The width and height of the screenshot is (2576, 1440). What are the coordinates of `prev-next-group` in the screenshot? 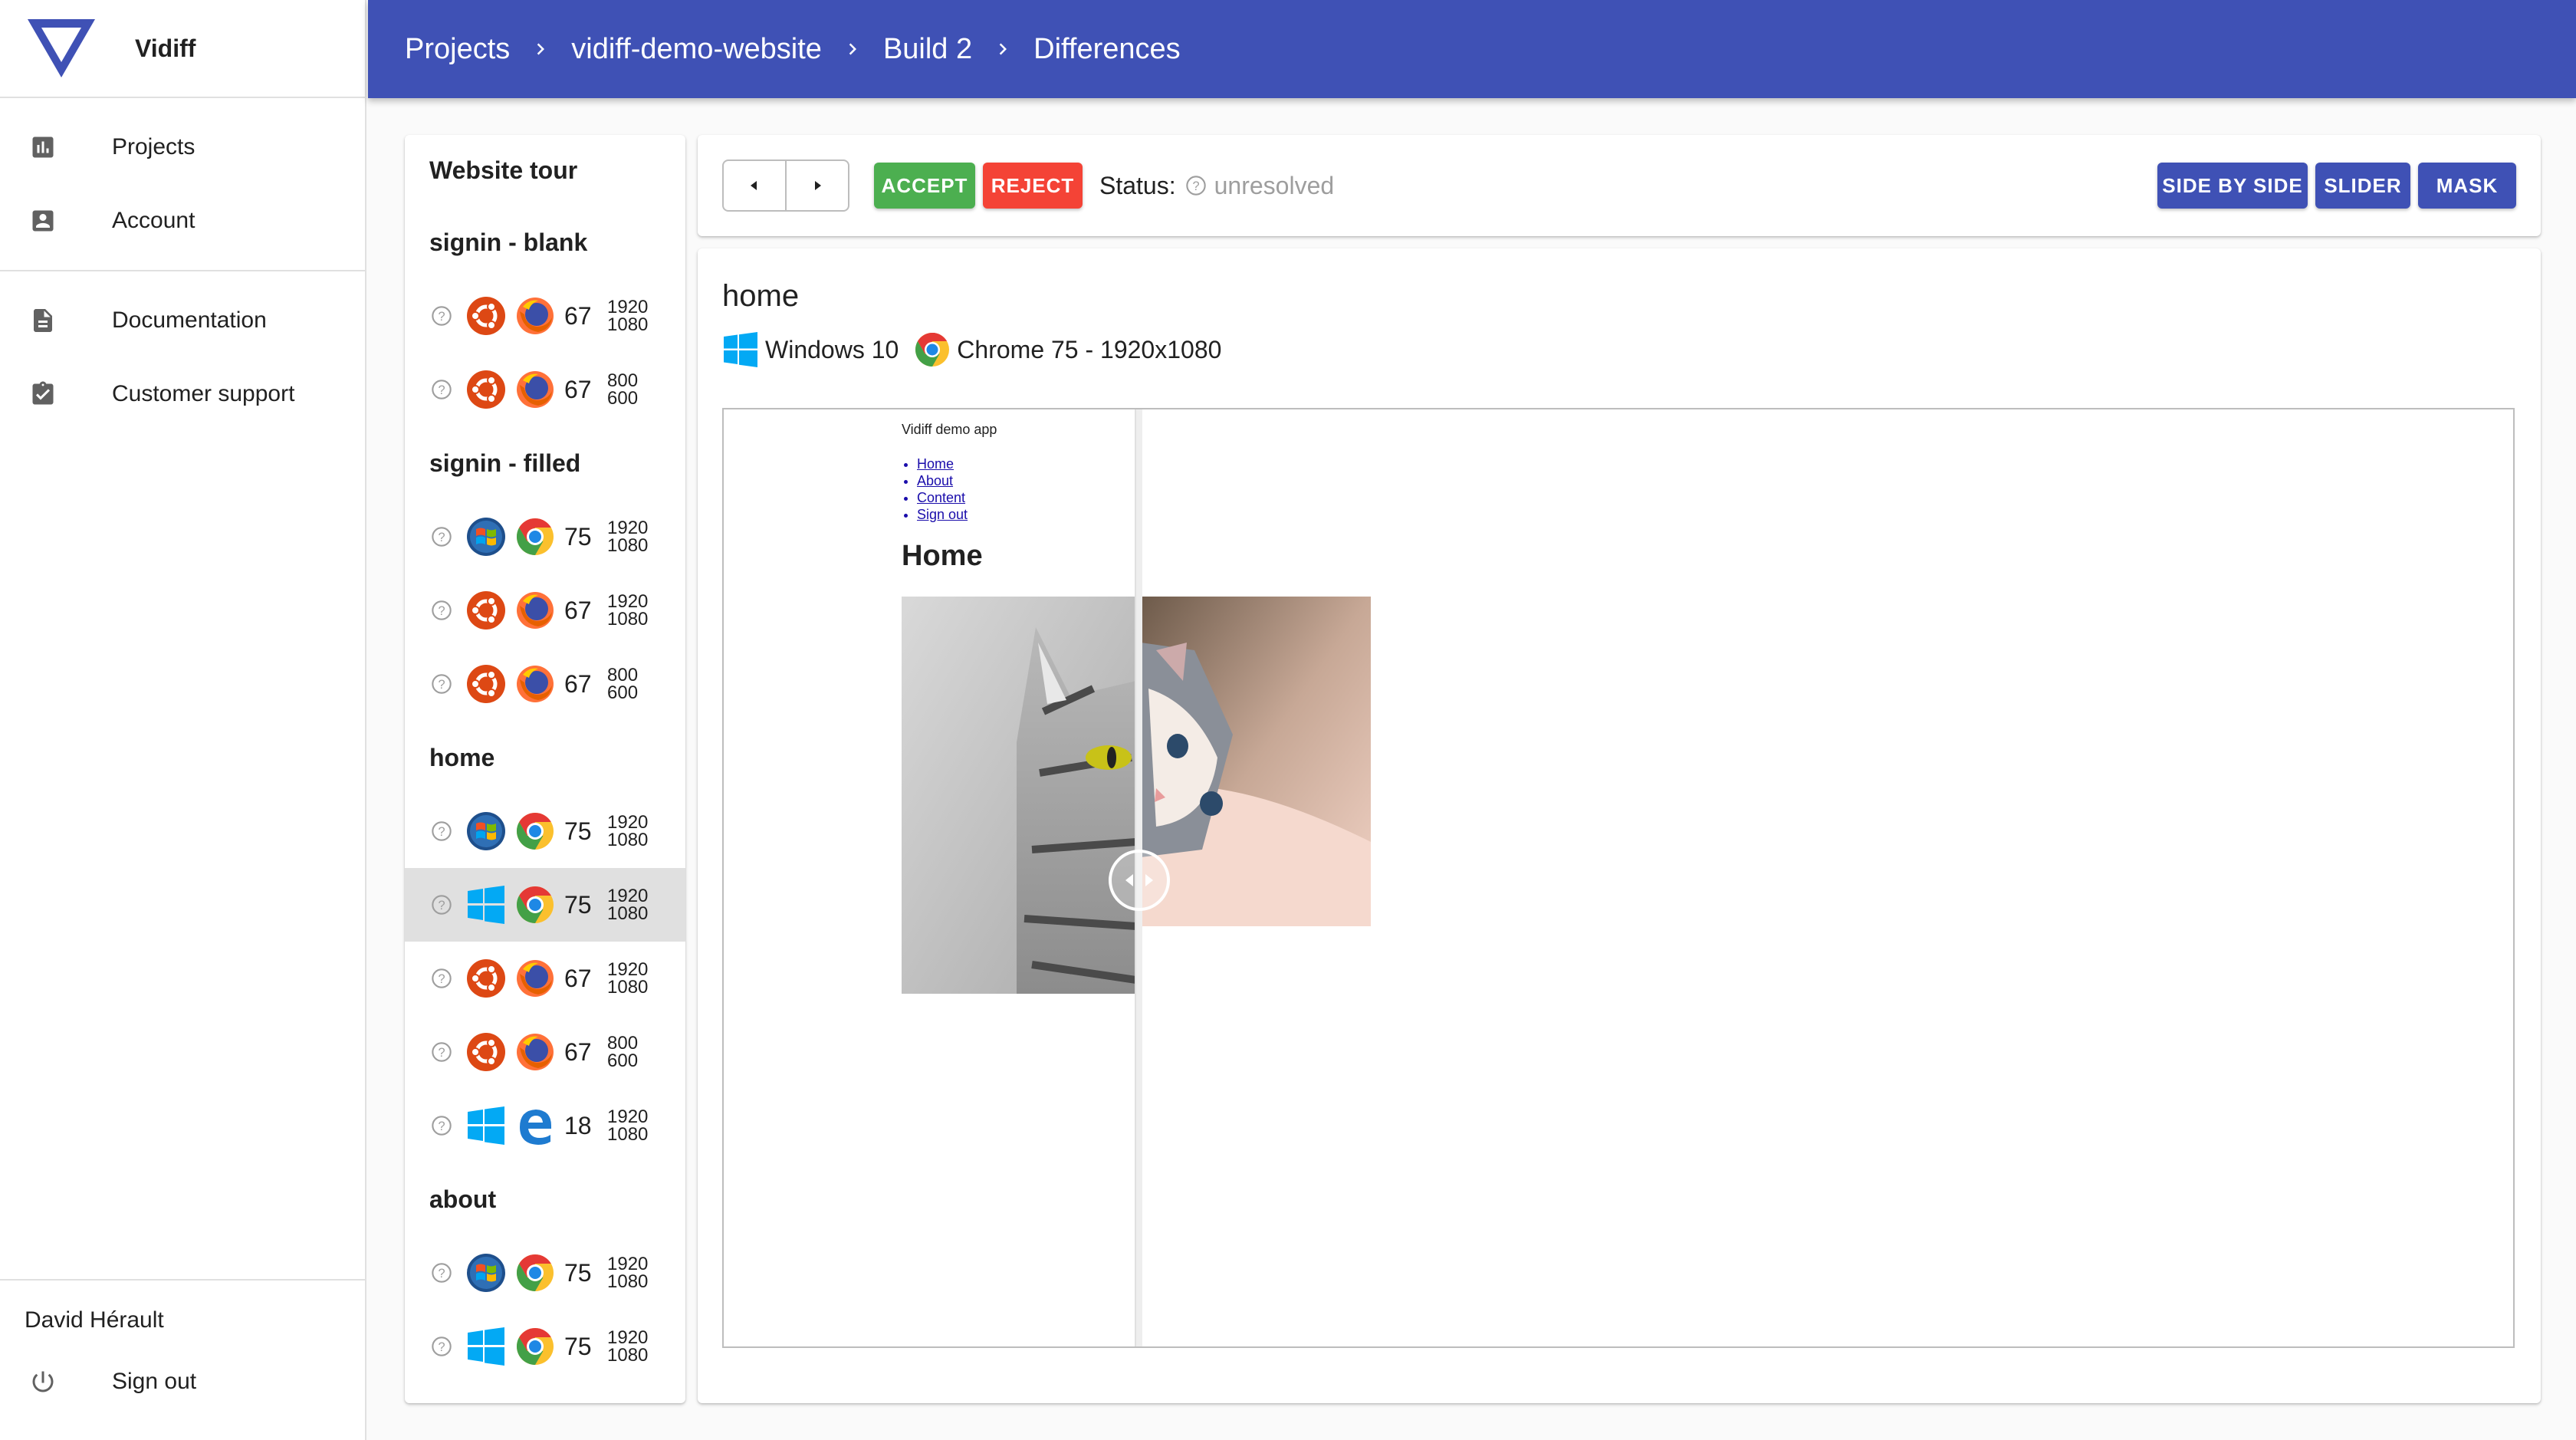 It's located at (785, 185).